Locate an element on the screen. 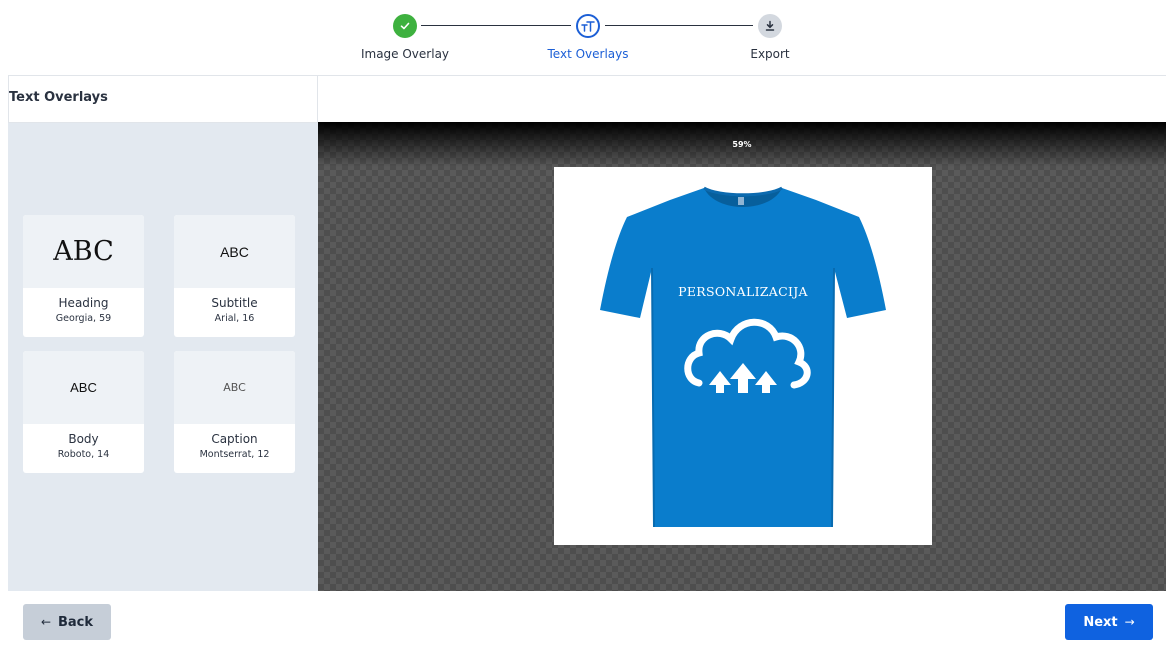 The image size is (1166, 650). preset-name: Caption is located at coordinates (234, 439).